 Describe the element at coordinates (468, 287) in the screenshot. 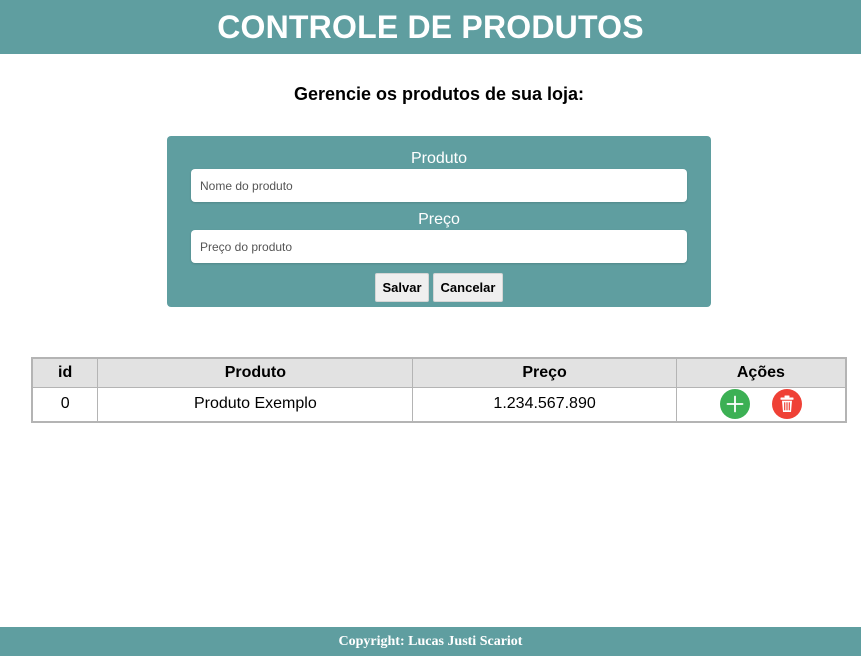

I see `cancel-button: Cancelar` at that location.